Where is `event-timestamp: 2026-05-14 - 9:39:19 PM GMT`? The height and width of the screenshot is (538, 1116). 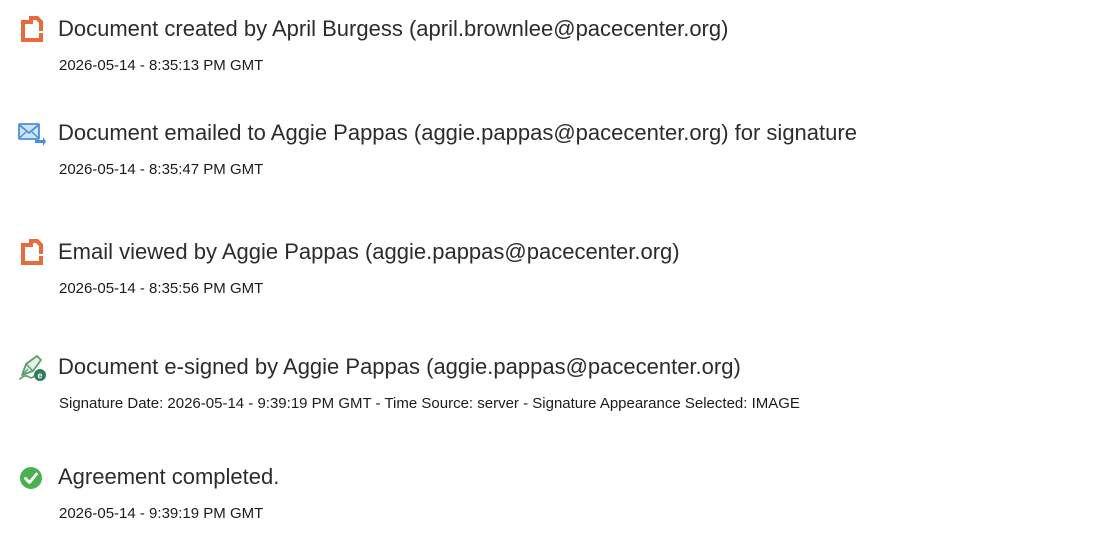
event-timestamp: 2026-05-14 - 9:39:19 PM GMT is located at coordinates (161, 513).